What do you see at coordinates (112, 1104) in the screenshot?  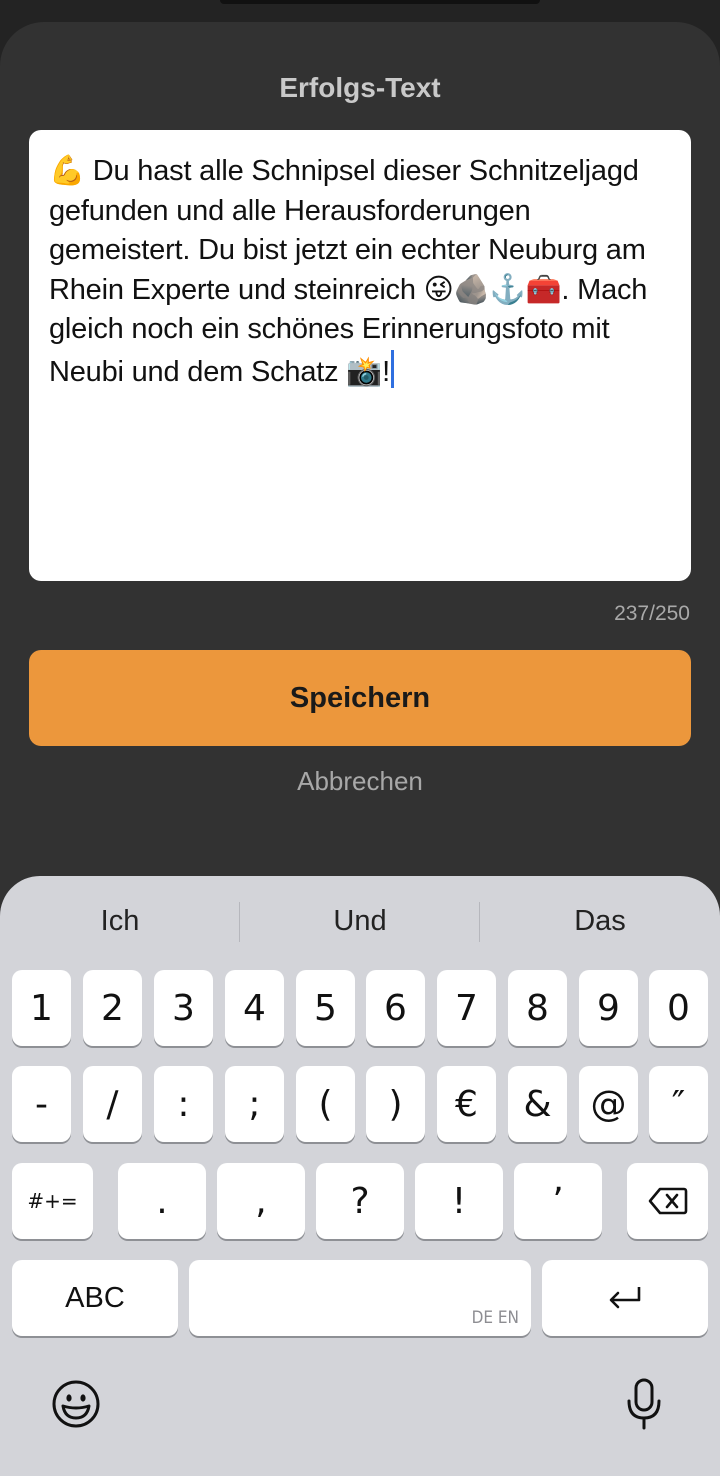 I see `key-slash: /` at bounding box center [112, 1104].